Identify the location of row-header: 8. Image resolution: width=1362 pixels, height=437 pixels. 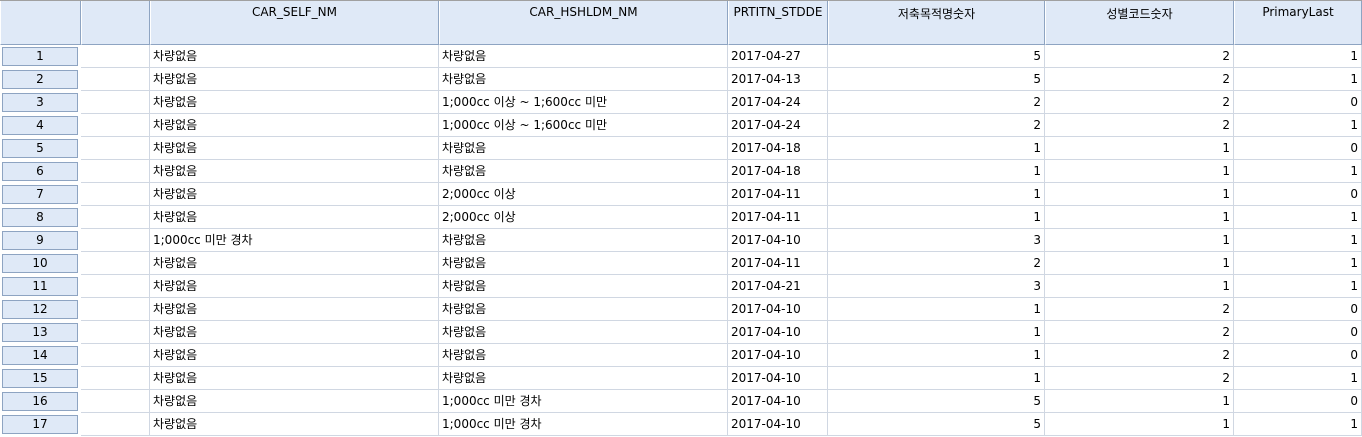
(40, 217).